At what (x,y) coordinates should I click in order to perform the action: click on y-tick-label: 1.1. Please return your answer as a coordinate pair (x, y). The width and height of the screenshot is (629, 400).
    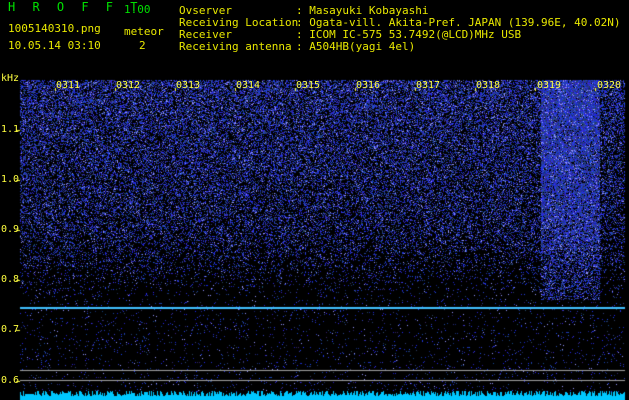
    Looking at the image, I should click on (10, 129).